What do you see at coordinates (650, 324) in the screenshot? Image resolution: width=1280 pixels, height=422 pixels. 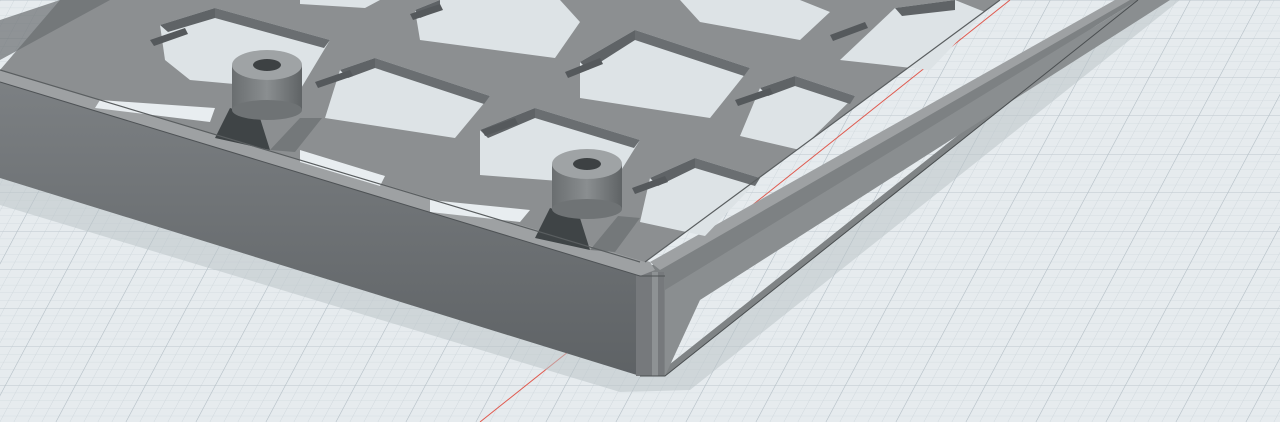 I see `case-corner-edge` at bounding box center [650, 324].